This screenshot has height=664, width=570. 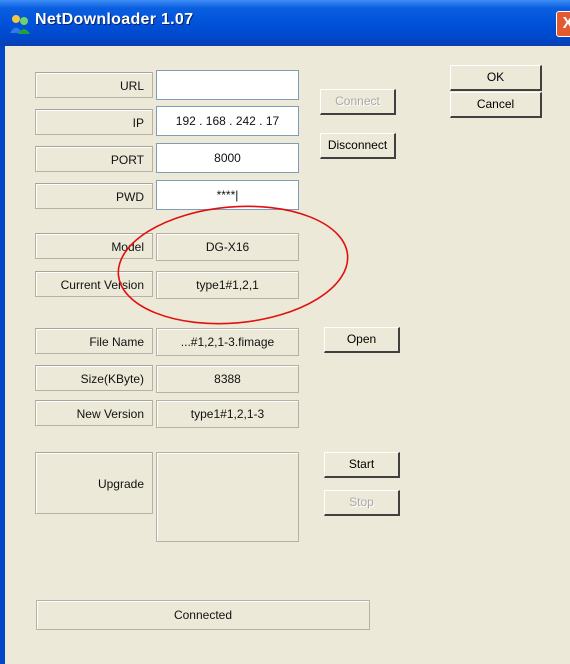 What do you see at coordinates (362, 340) in the screenshot?
I see `open-button: Open` at bounding box center [362, 340].